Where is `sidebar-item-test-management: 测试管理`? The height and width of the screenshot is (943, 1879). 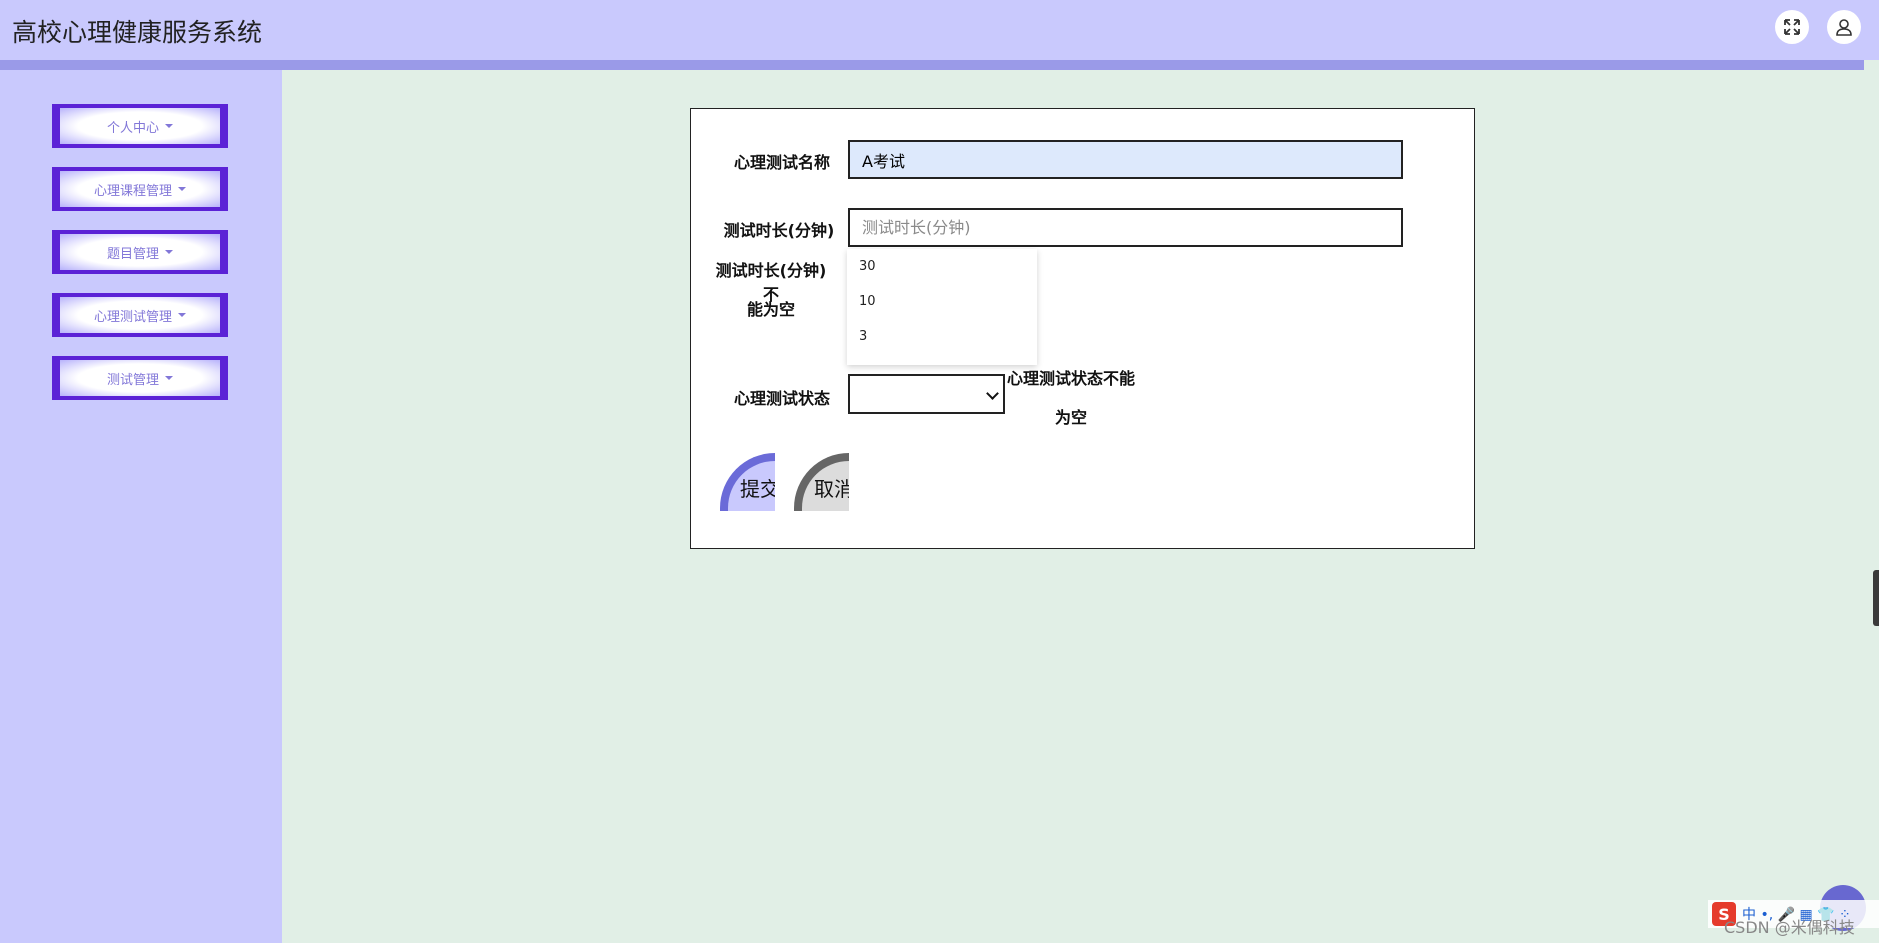
sidebar-item-test-management: 测试管理 is located at coordinates (140, 378).